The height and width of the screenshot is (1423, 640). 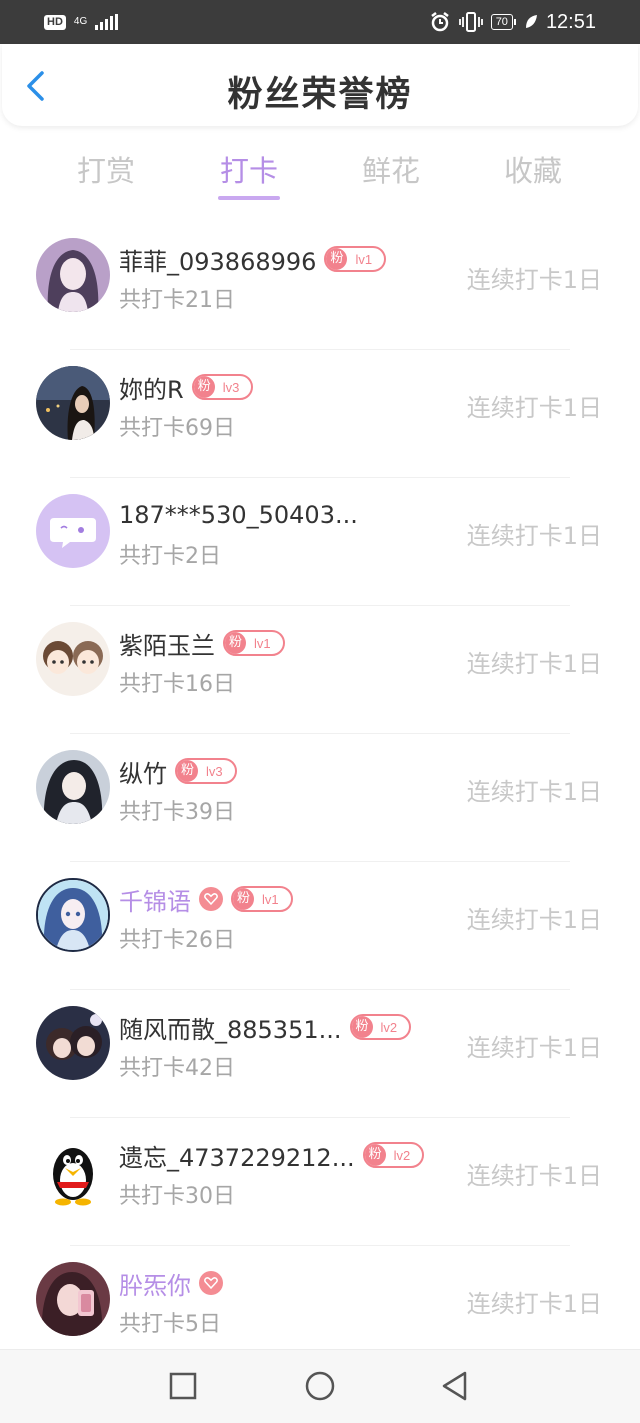 I want to click on battery-level: 70, so click(x=501, y=22).